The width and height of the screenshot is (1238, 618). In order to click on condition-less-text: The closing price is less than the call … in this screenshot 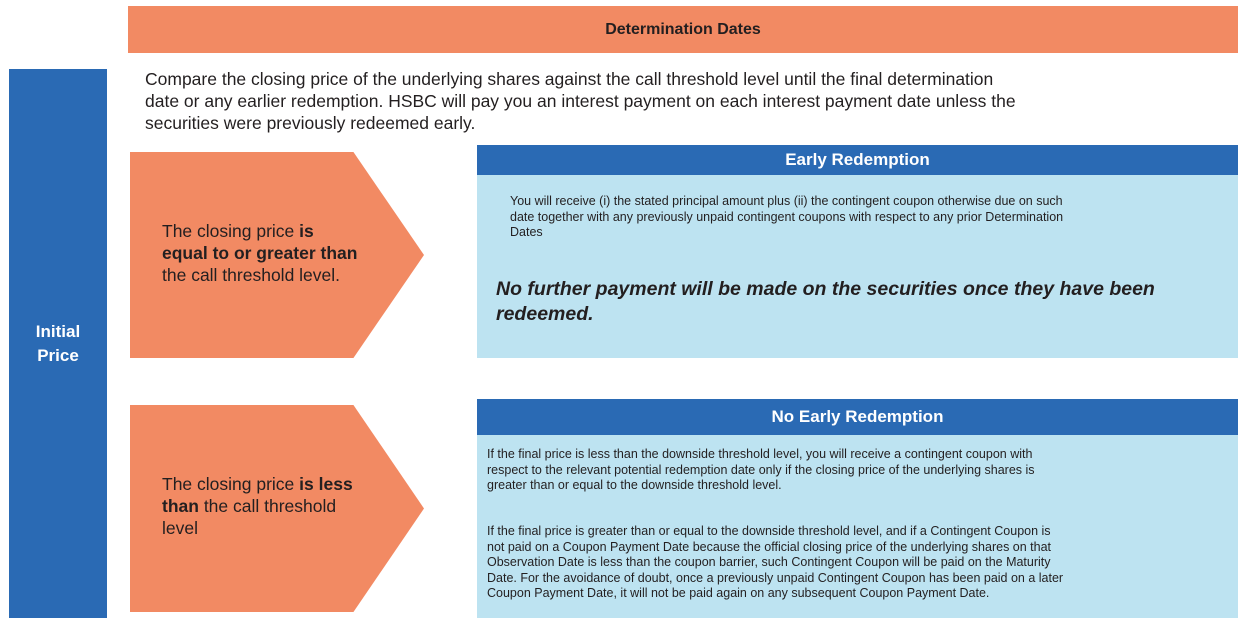, I will do `click(257, 506)`.